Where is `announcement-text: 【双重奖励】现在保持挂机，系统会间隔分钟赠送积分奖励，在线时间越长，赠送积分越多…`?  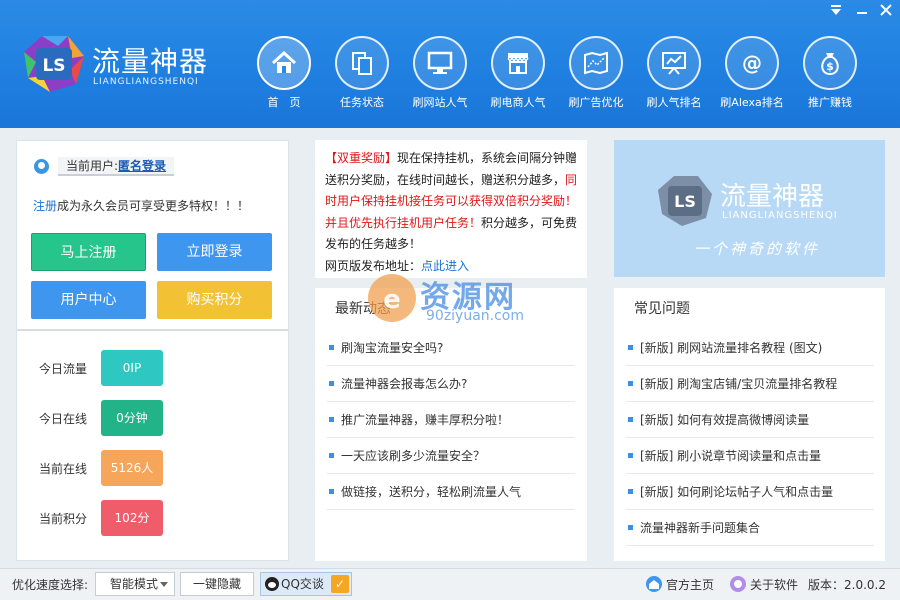 announcement-text: 【双重奖励】现在保持挂机，系统会间隔分钟赠送积分奖励，在线时间越长，赠送积分越多… is located at coordinates (452, 212).